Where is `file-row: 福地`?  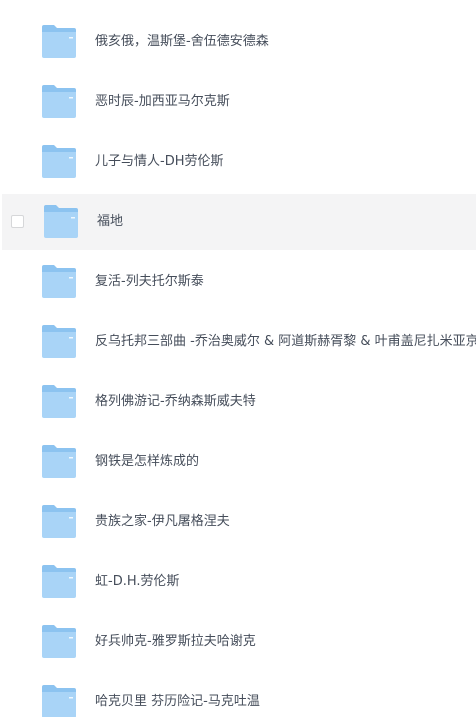 file-row: 福地 is located at coordinates (239, 222).